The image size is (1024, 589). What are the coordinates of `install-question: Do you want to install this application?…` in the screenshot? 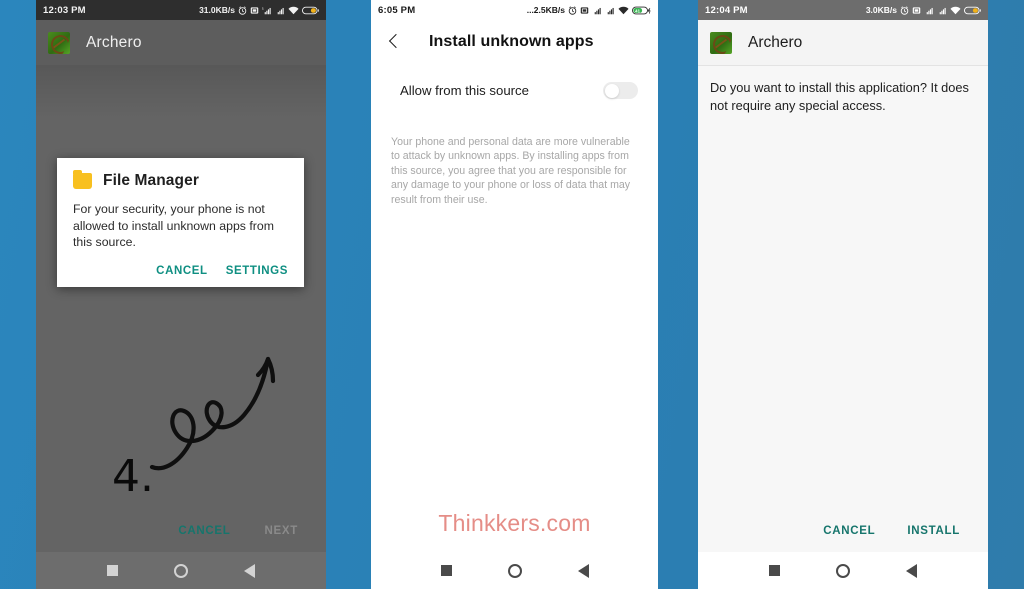 It's located at (839, 96).